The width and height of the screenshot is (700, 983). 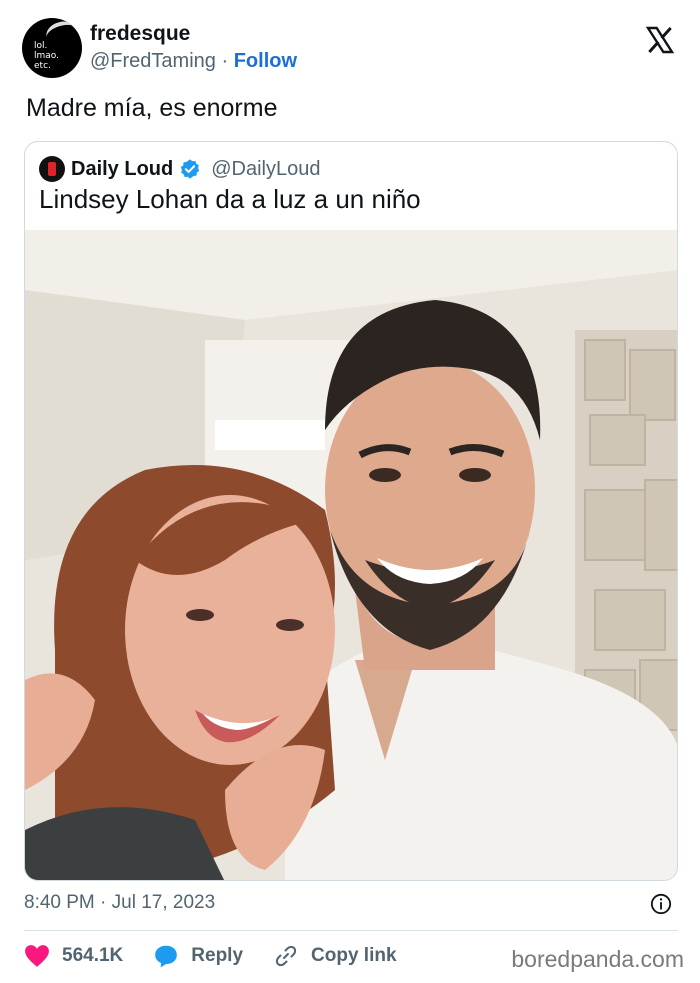 What do you see at coordinates (52, 169) in the screenshot?
I see `dailyloud-avatar` at bounding box center [52, 169].